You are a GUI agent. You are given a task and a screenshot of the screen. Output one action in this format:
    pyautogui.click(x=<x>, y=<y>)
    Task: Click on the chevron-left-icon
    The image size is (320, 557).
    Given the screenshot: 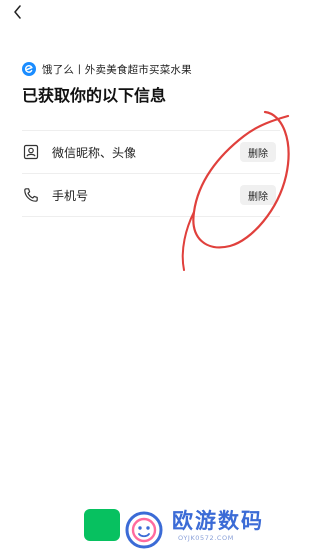 What is the action you would take?
    pyautogui.click(x=17, y=12)
    